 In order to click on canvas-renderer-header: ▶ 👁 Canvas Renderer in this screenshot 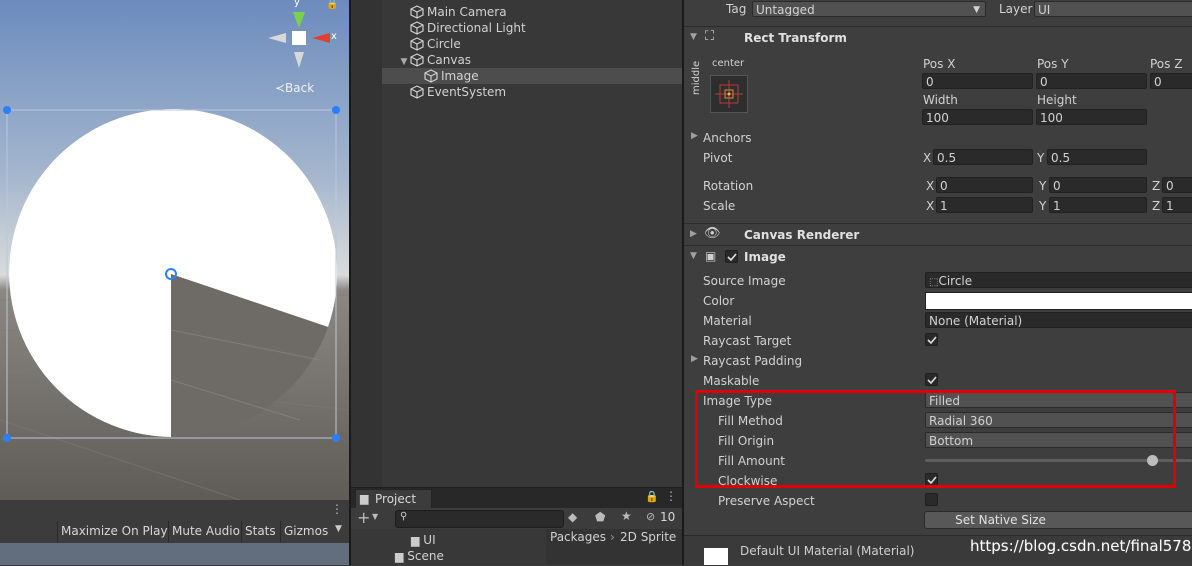, I will do `click(938, 234)`.